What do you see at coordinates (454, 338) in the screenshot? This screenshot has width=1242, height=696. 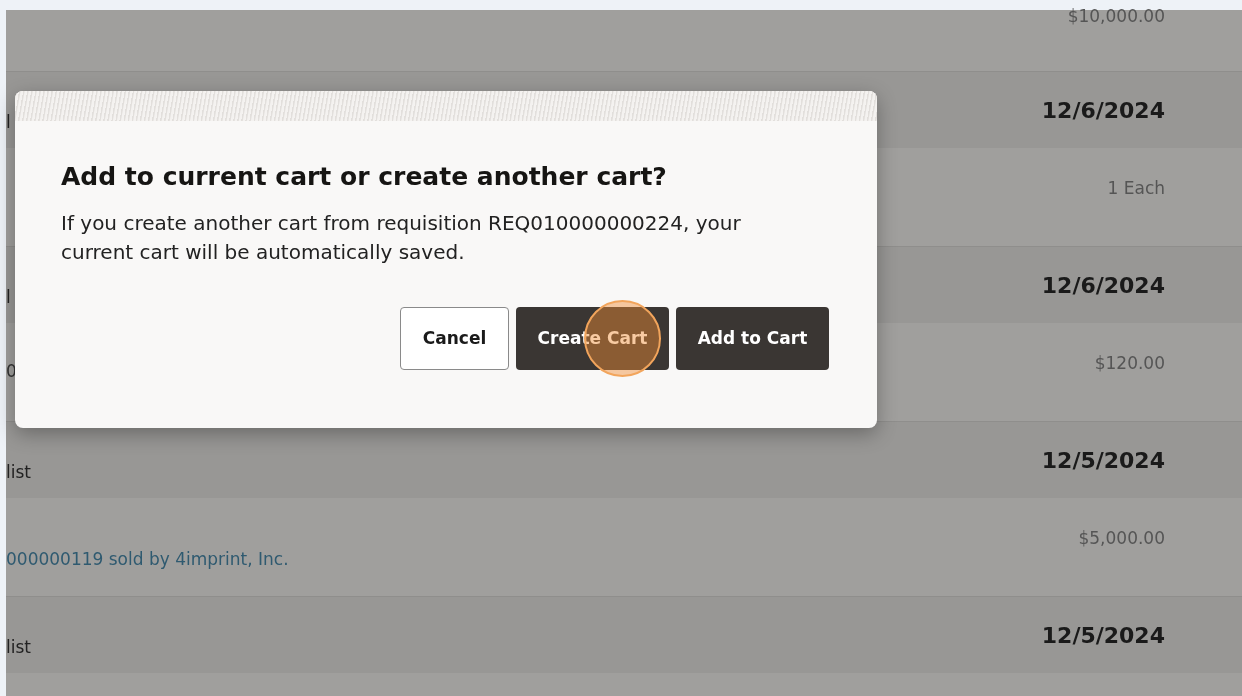 I see `dialog-button: Cancel` at bounding box center [454, 338].